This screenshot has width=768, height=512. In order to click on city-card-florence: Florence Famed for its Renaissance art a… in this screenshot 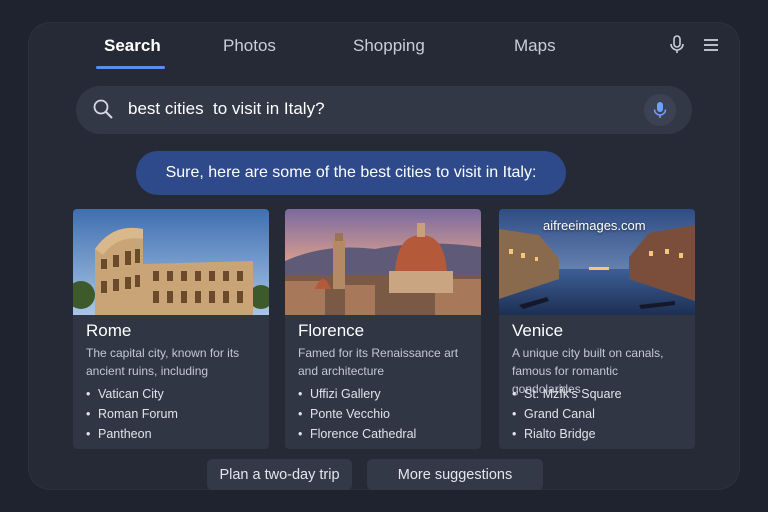, I will do `click(383, 329)`.